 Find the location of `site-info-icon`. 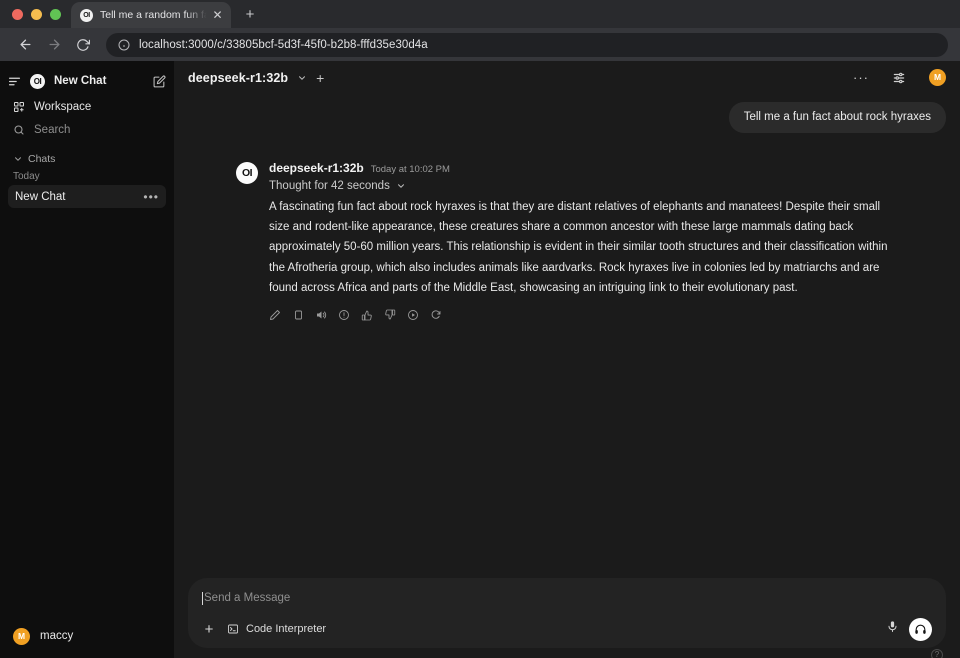

site-info-icon is located at coordinates (124, 44).